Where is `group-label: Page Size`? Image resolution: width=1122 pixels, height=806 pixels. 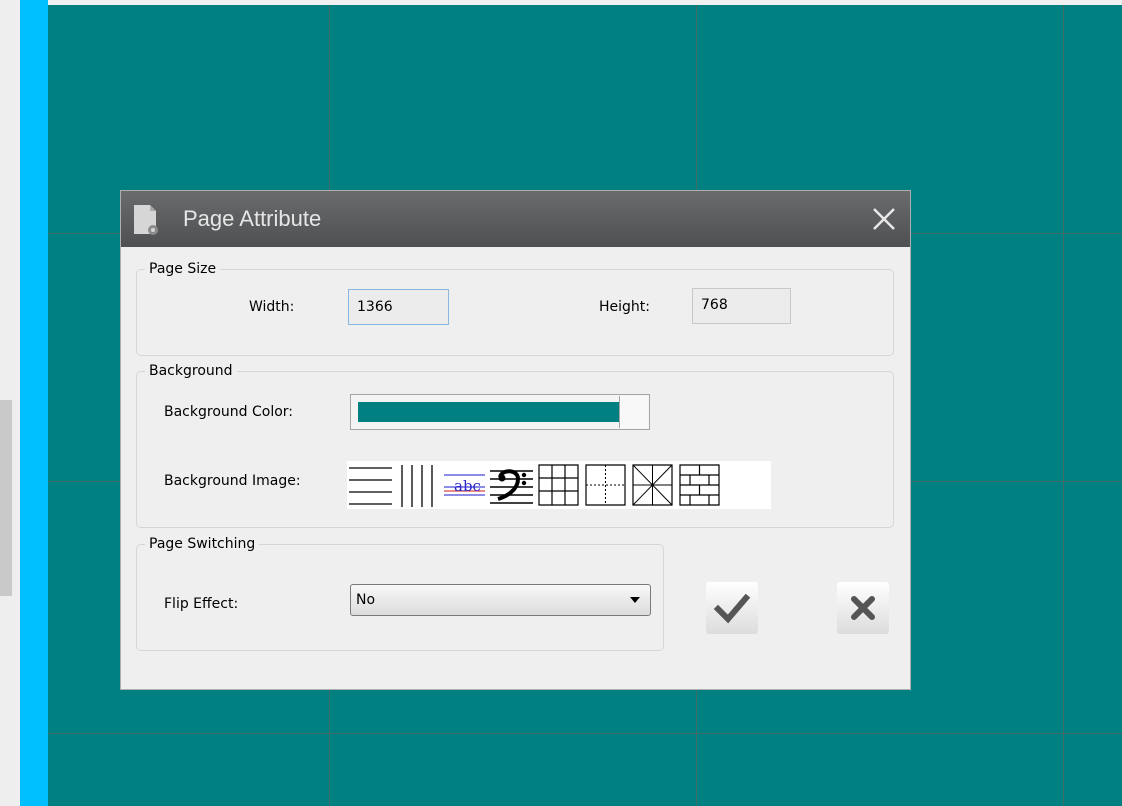 group-label: Page Size is located at coordinates (183, 269).